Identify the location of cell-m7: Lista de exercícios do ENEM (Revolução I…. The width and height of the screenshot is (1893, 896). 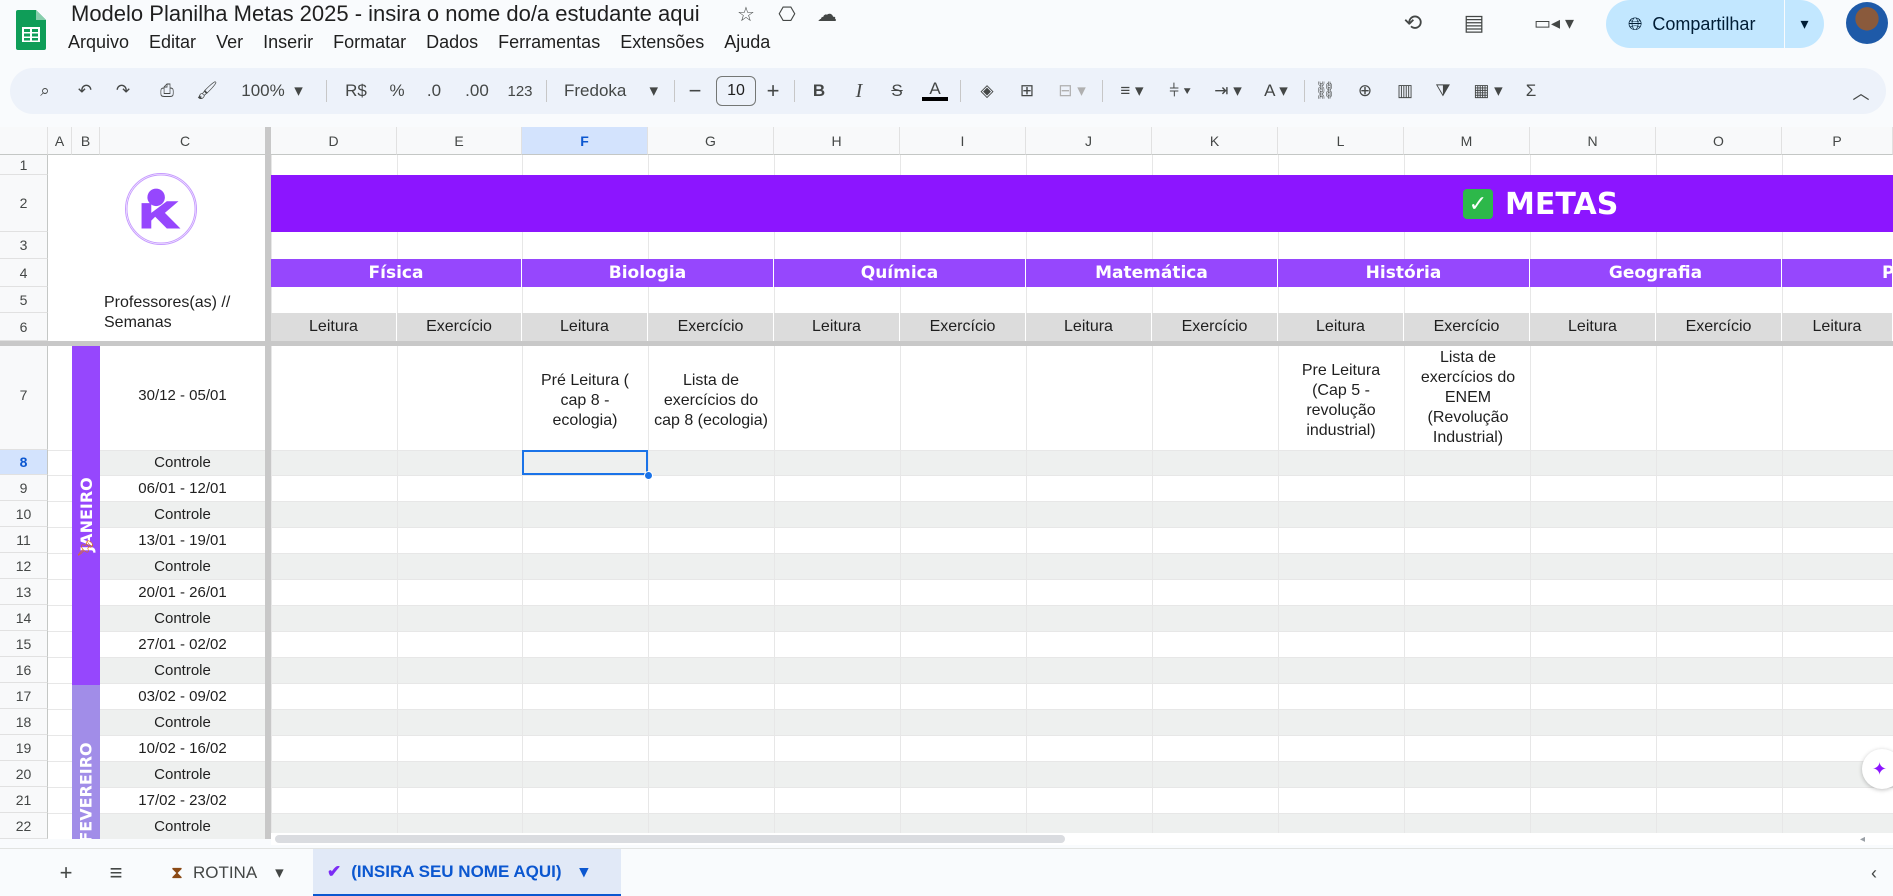
(1468, 398).